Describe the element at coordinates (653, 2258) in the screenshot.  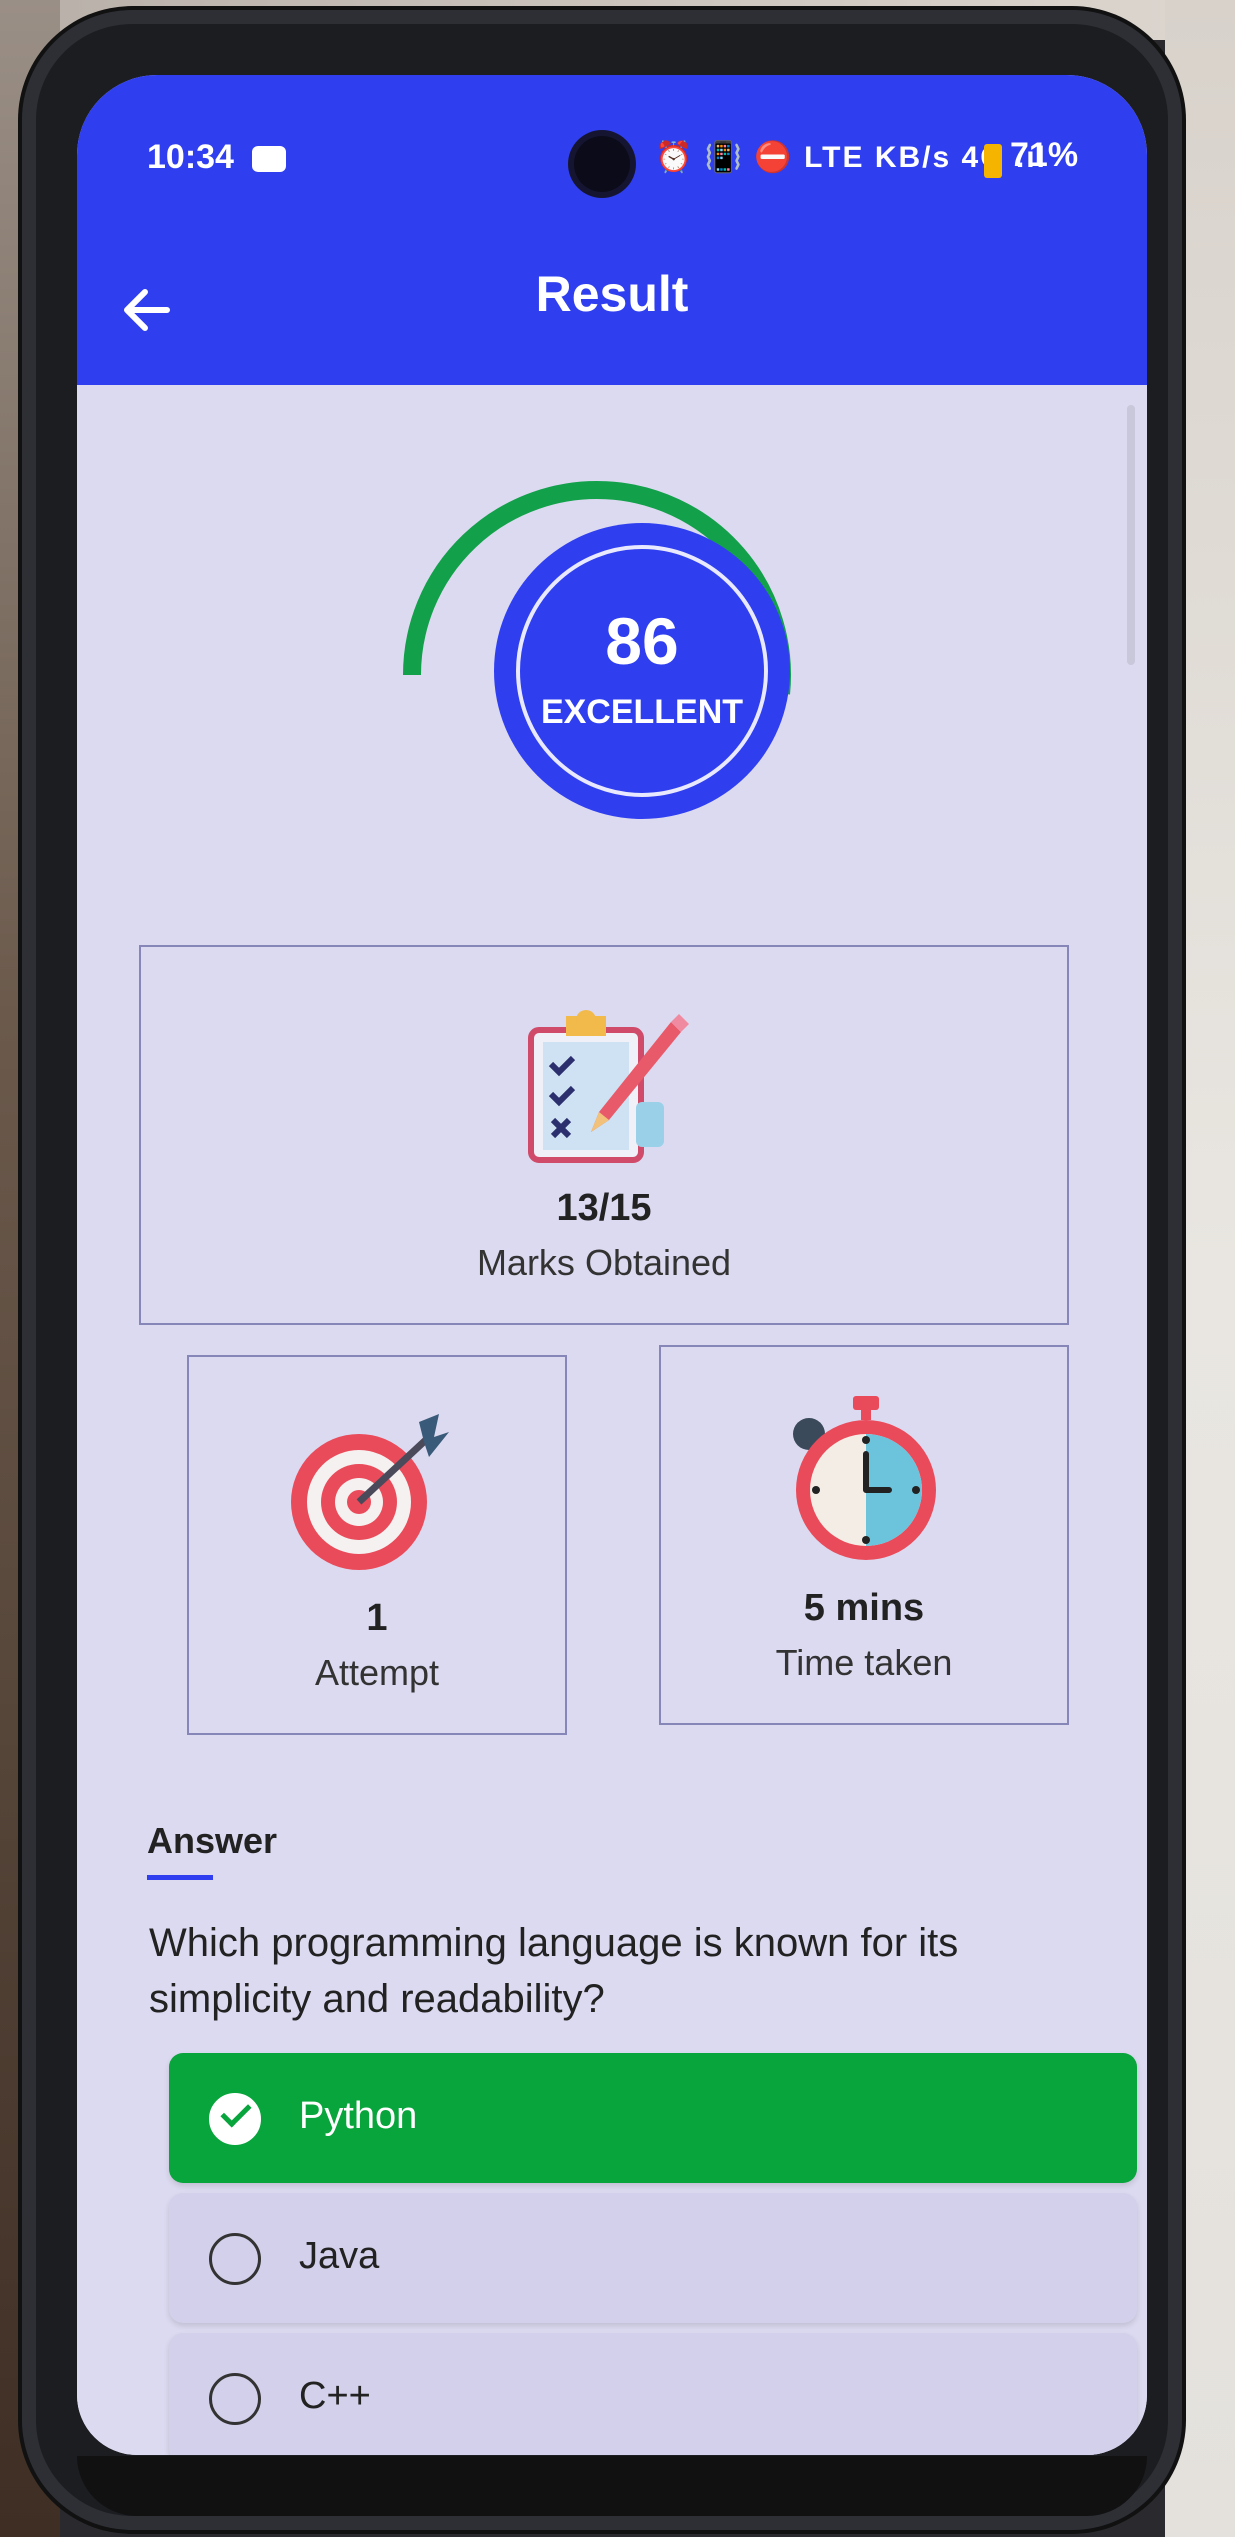
I see `option-java: Java` at that location.